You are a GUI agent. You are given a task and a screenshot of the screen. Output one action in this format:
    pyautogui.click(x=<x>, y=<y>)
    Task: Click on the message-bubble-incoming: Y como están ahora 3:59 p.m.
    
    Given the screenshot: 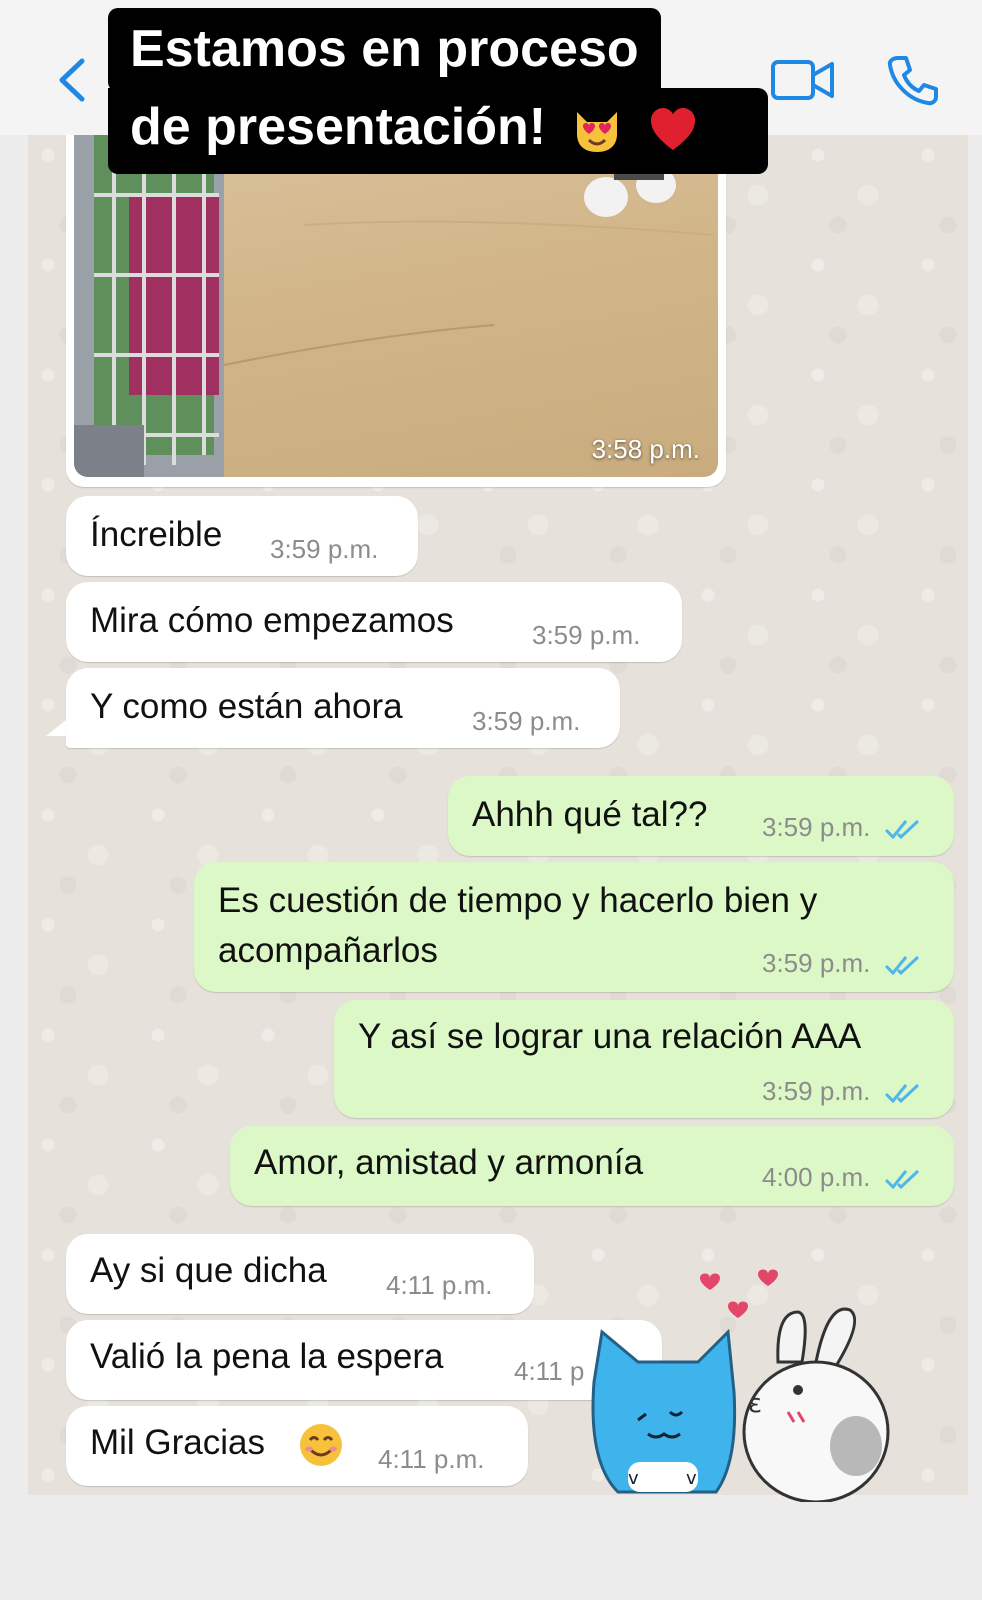 What is the action you would take?
    pyautogui.click(x=343, y=708)
    